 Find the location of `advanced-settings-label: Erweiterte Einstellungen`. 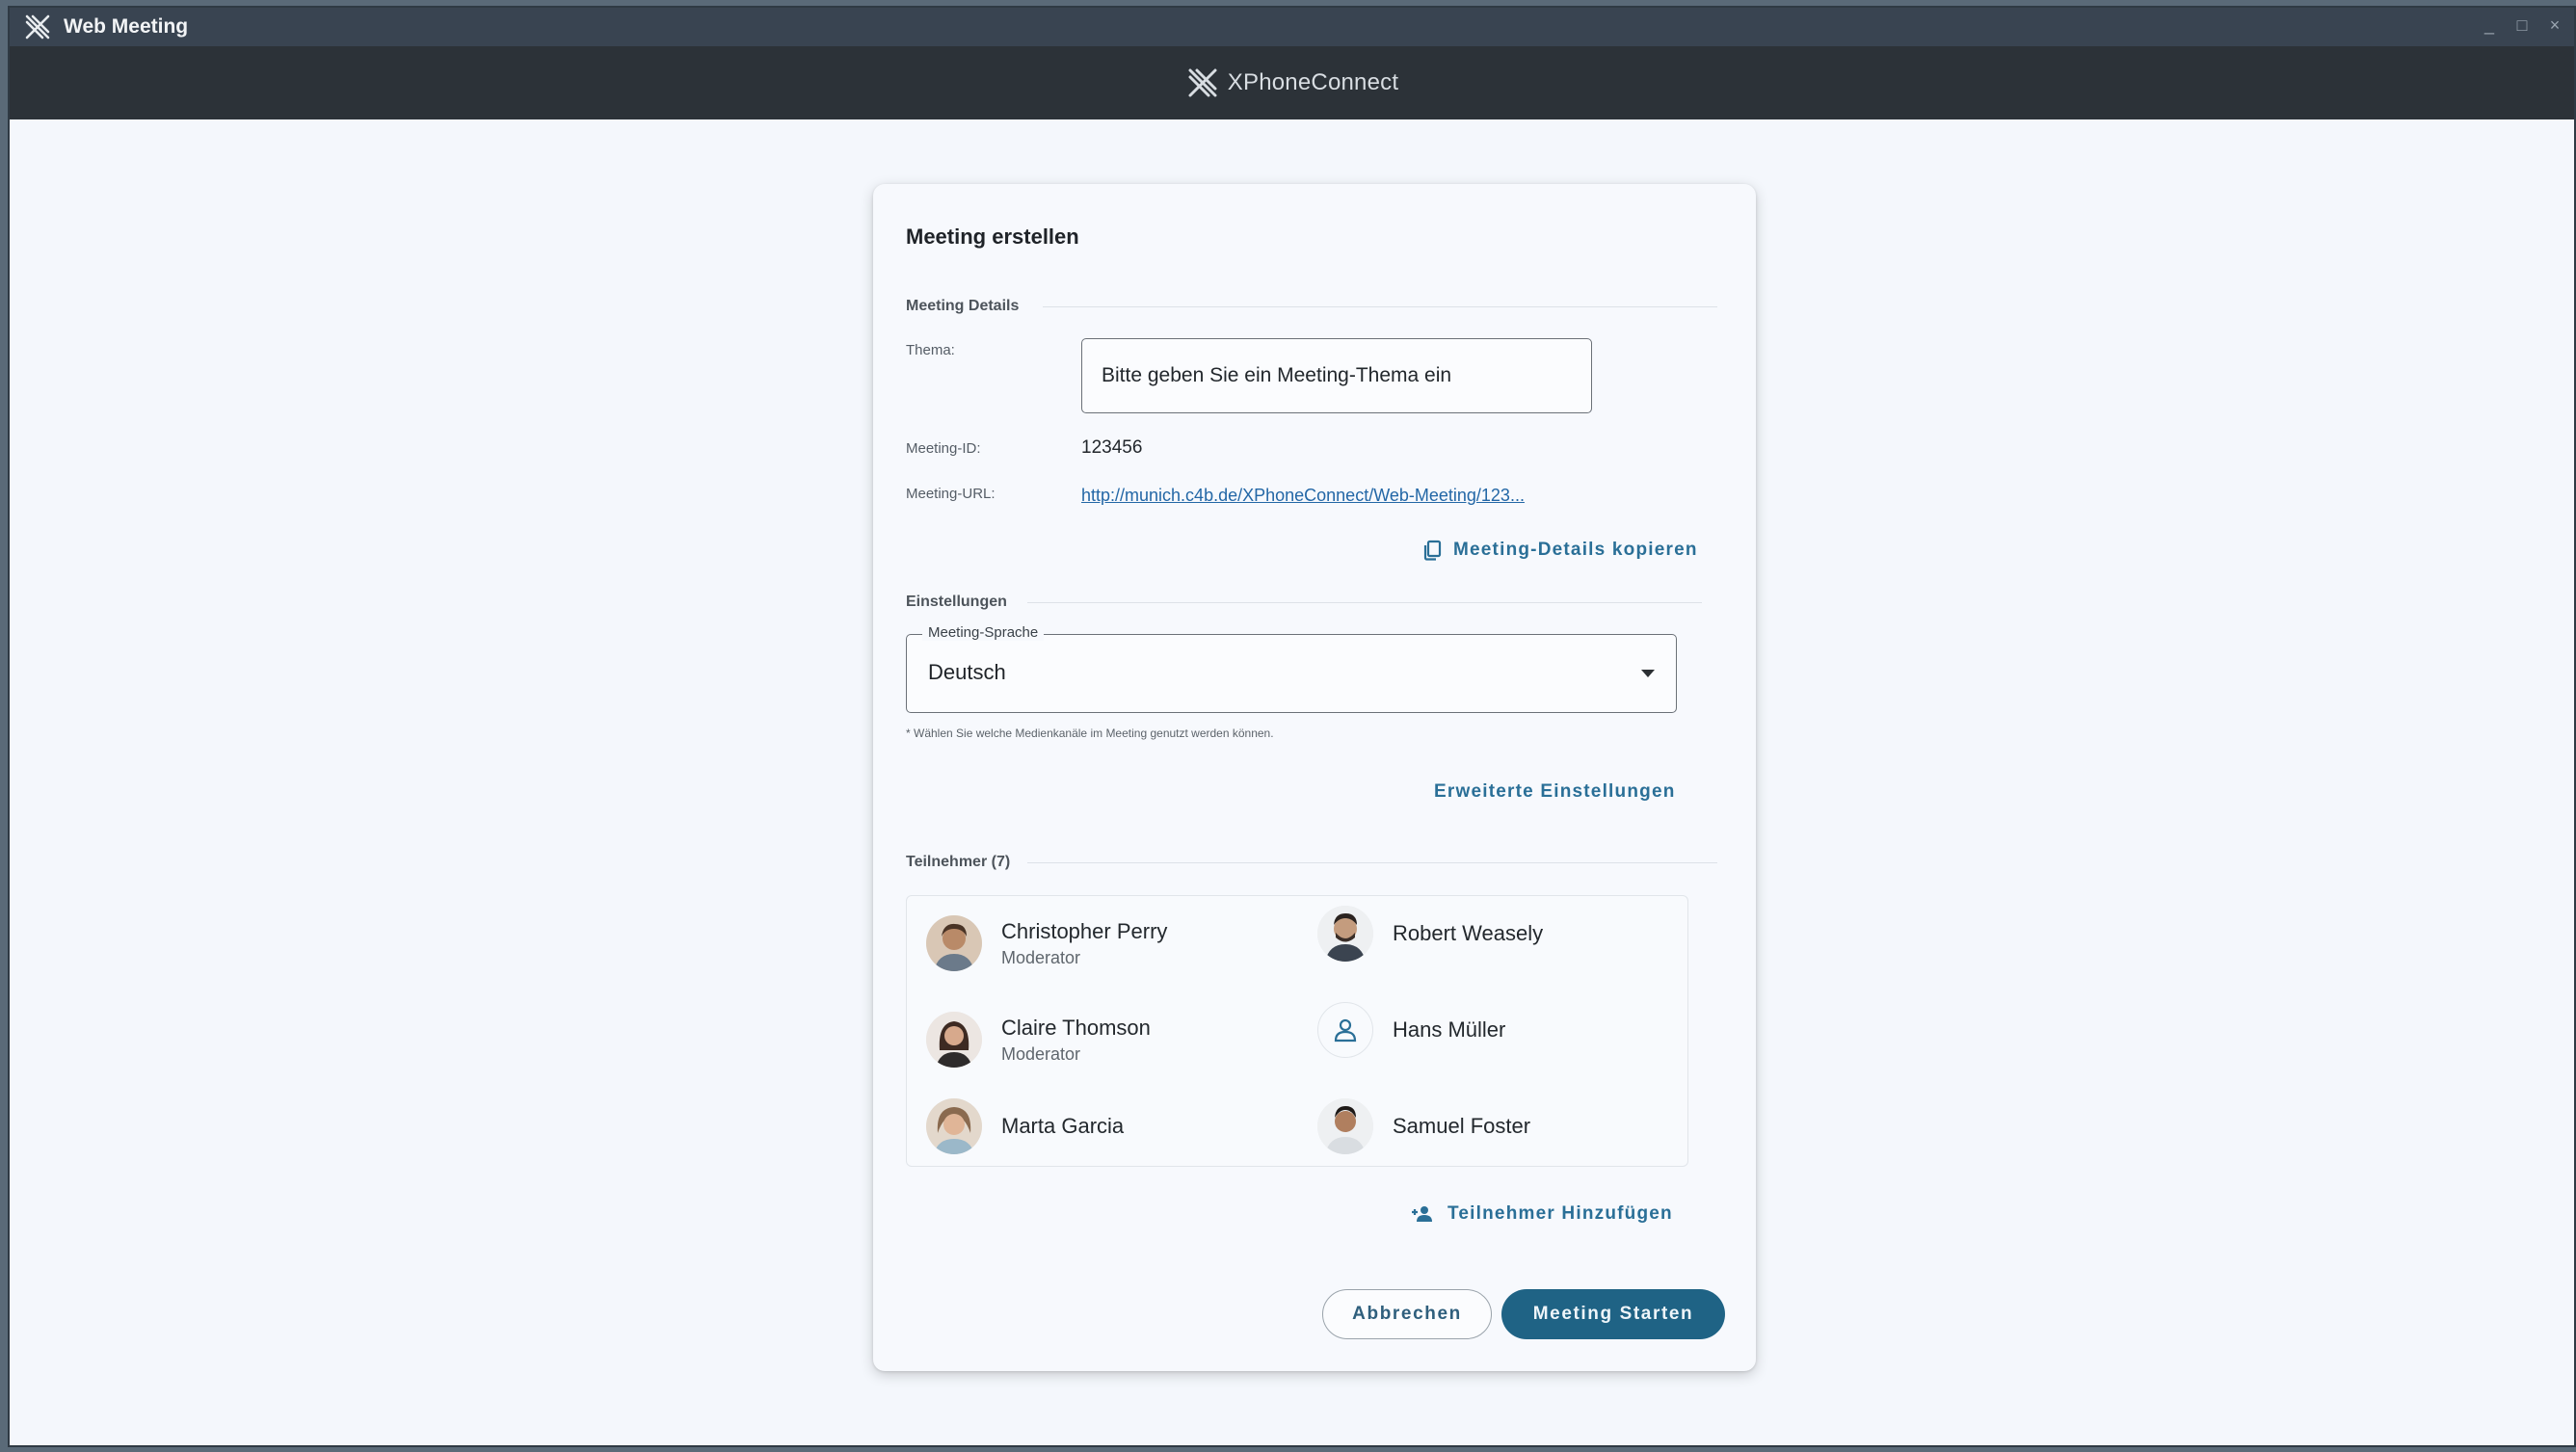

advanced-settings-label: Erweiterte Einstellungen is located at coordinates (1555, 791).